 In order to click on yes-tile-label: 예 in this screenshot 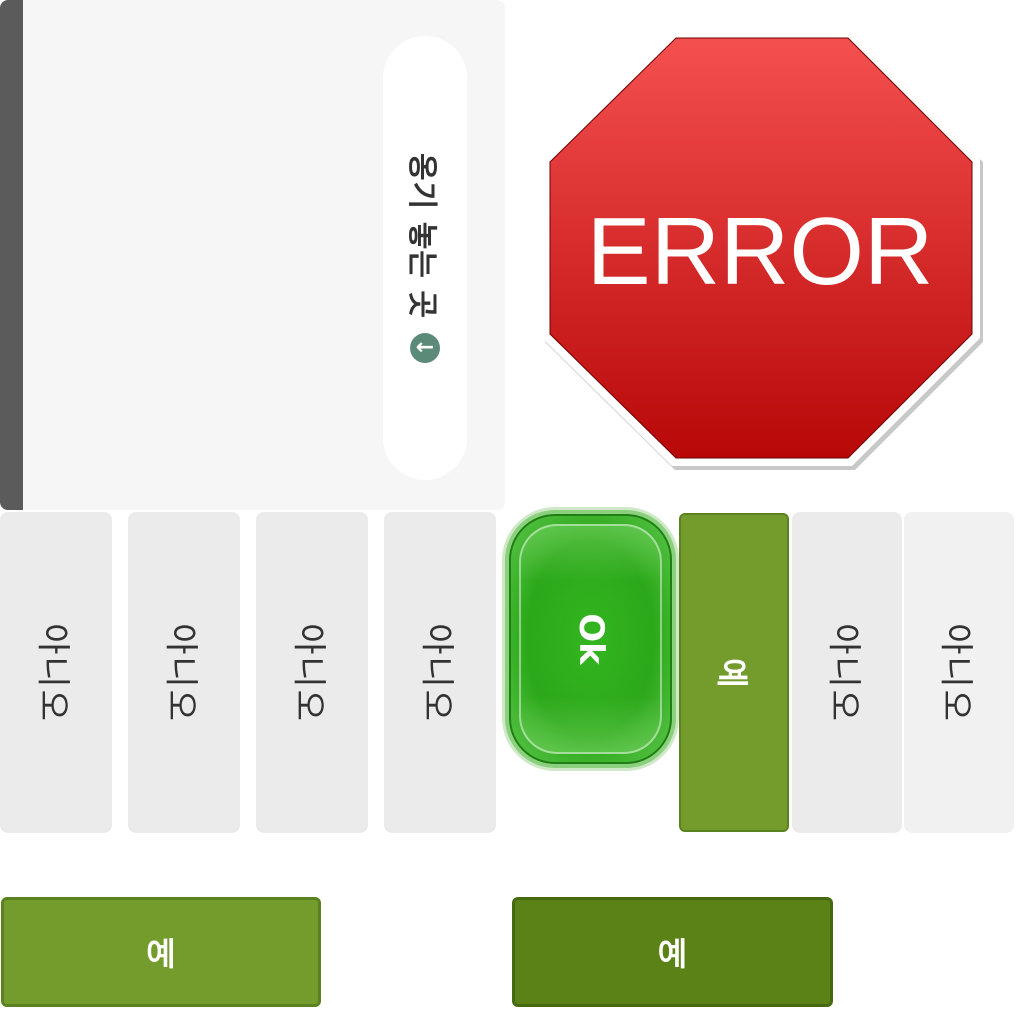, I will do `click(732, 672)`.